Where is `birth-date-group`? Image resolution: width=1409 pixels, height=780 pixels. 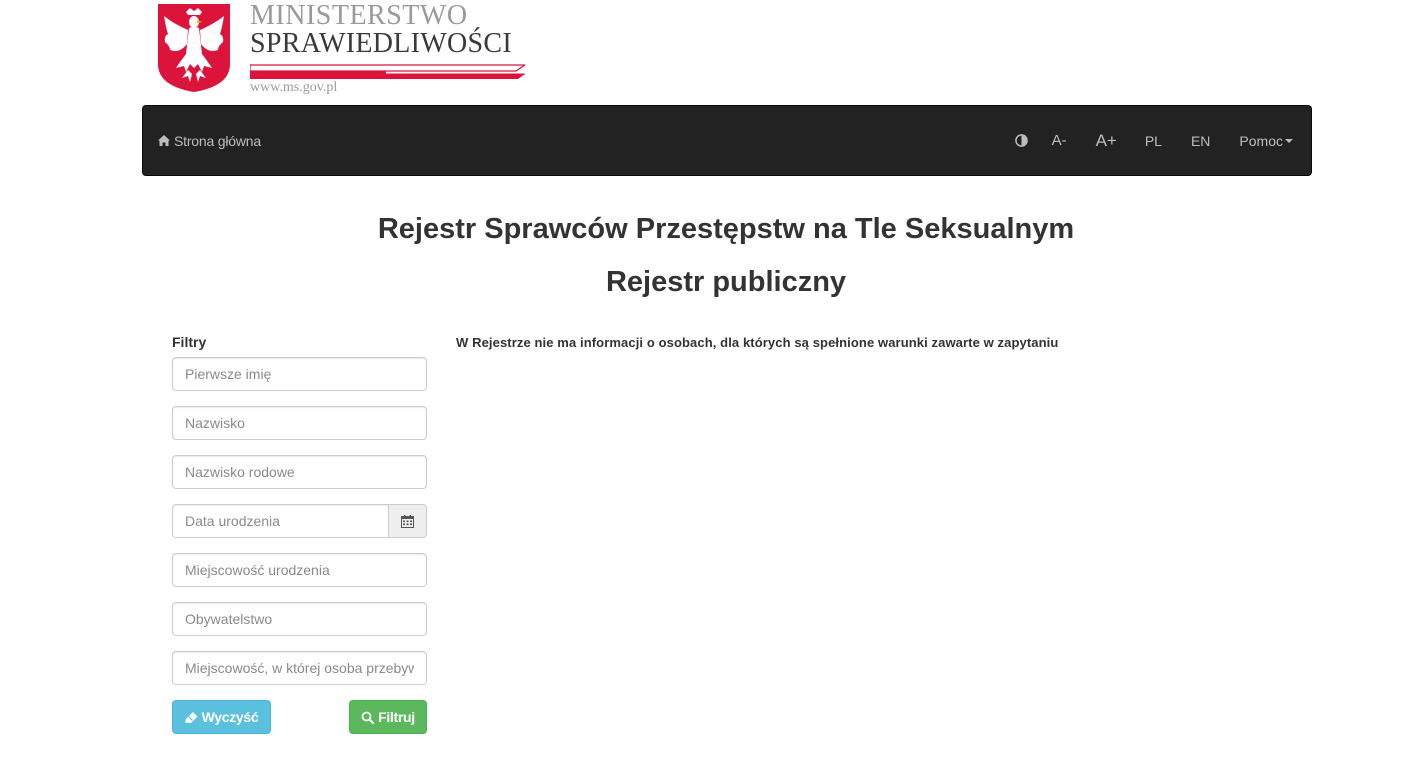 birth-date-group is located at coordinates (299, 521).